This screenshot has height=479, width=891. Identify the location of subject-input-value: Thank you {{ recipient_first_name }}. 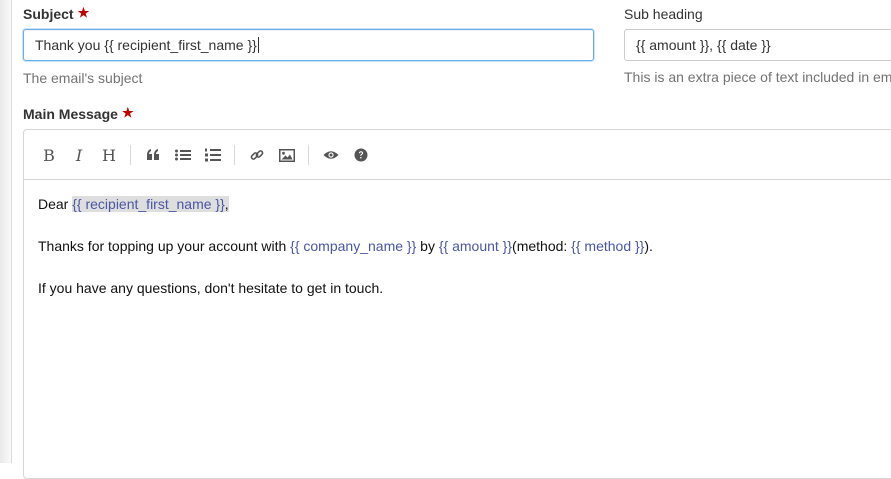
(146, 45).